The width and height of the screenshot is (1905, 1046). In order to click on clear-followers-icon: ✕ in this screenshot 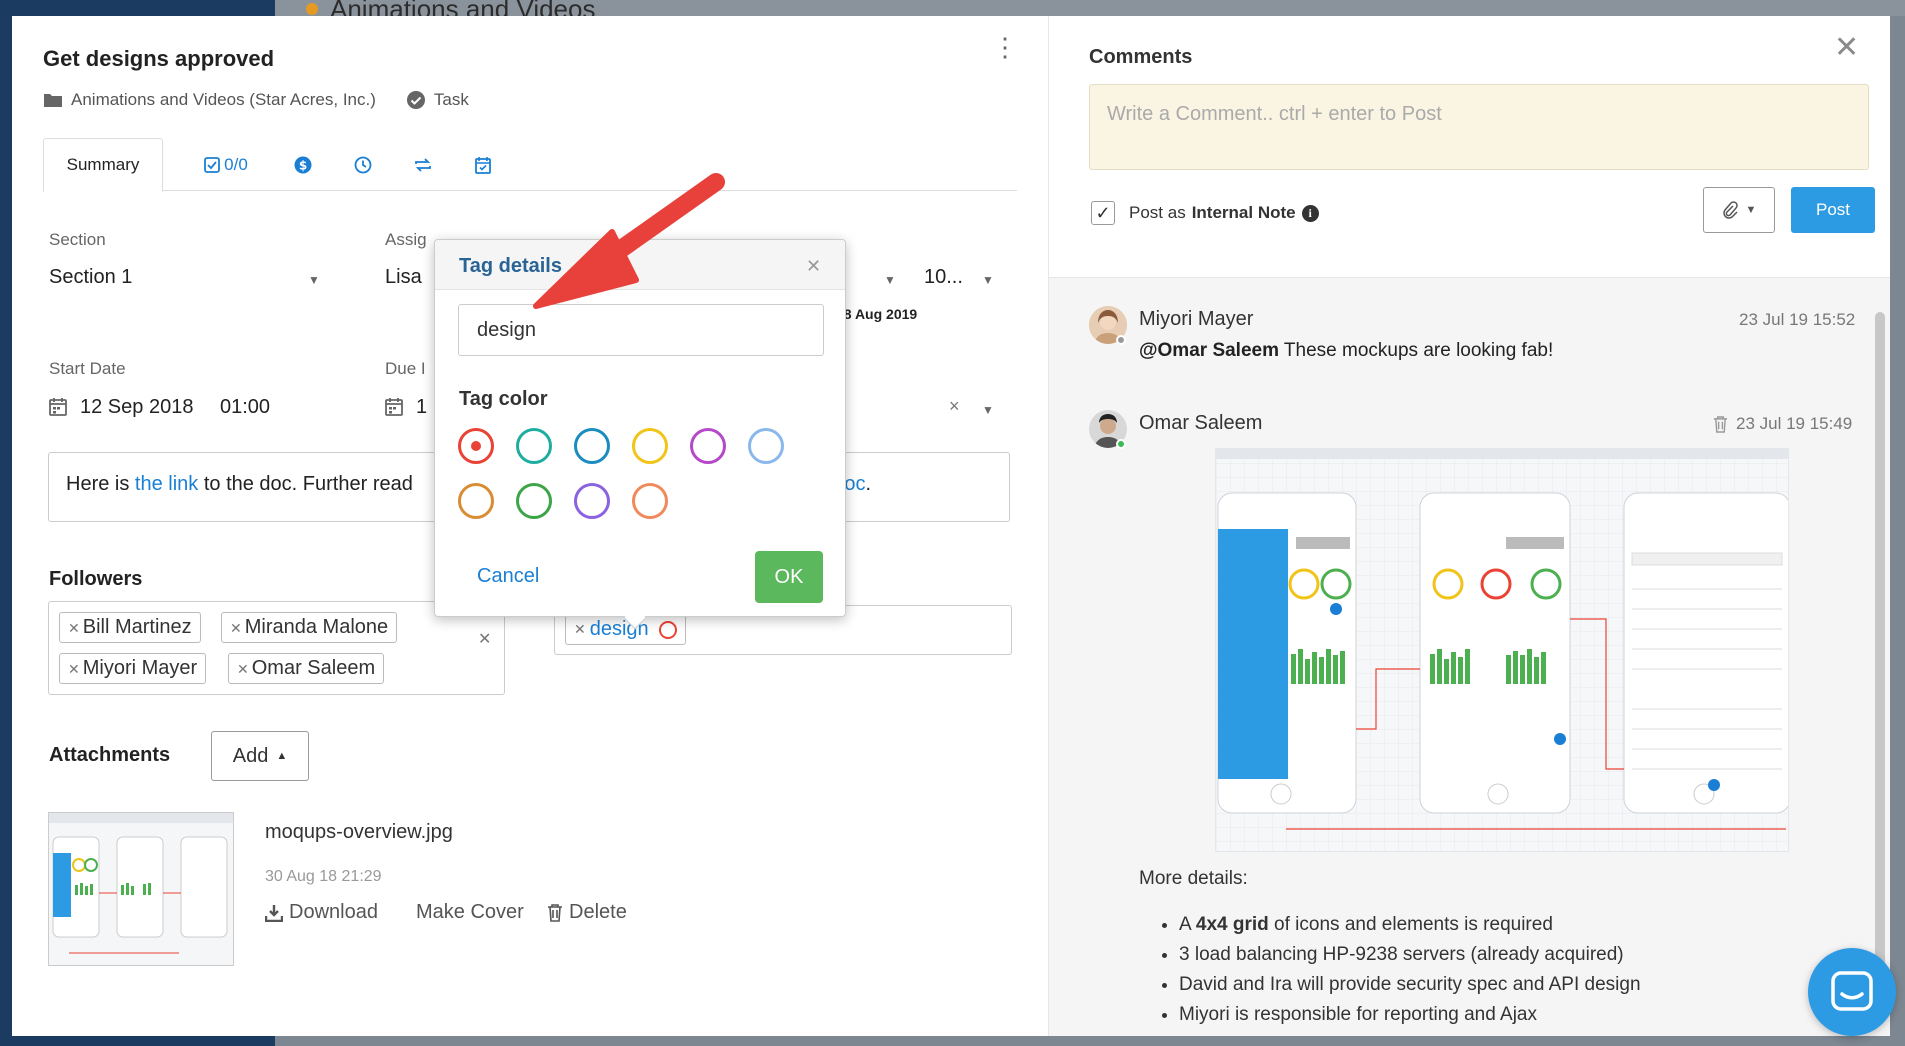, I will do `click(484, 639)`.